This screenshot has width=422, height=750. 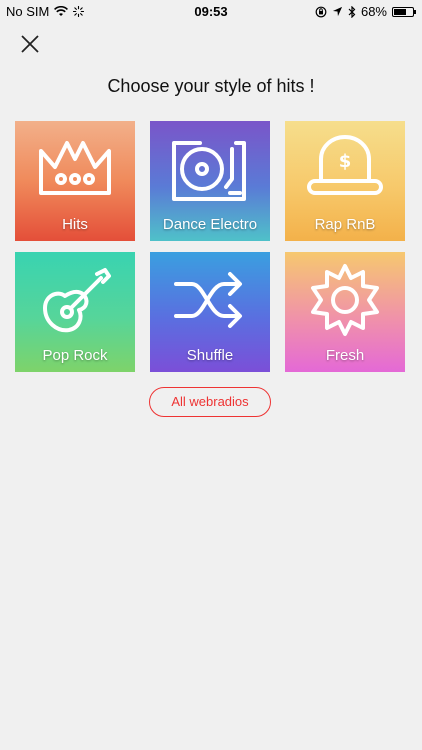 I want to click on style-label: Rap RnB, so click(x=345, y=224).